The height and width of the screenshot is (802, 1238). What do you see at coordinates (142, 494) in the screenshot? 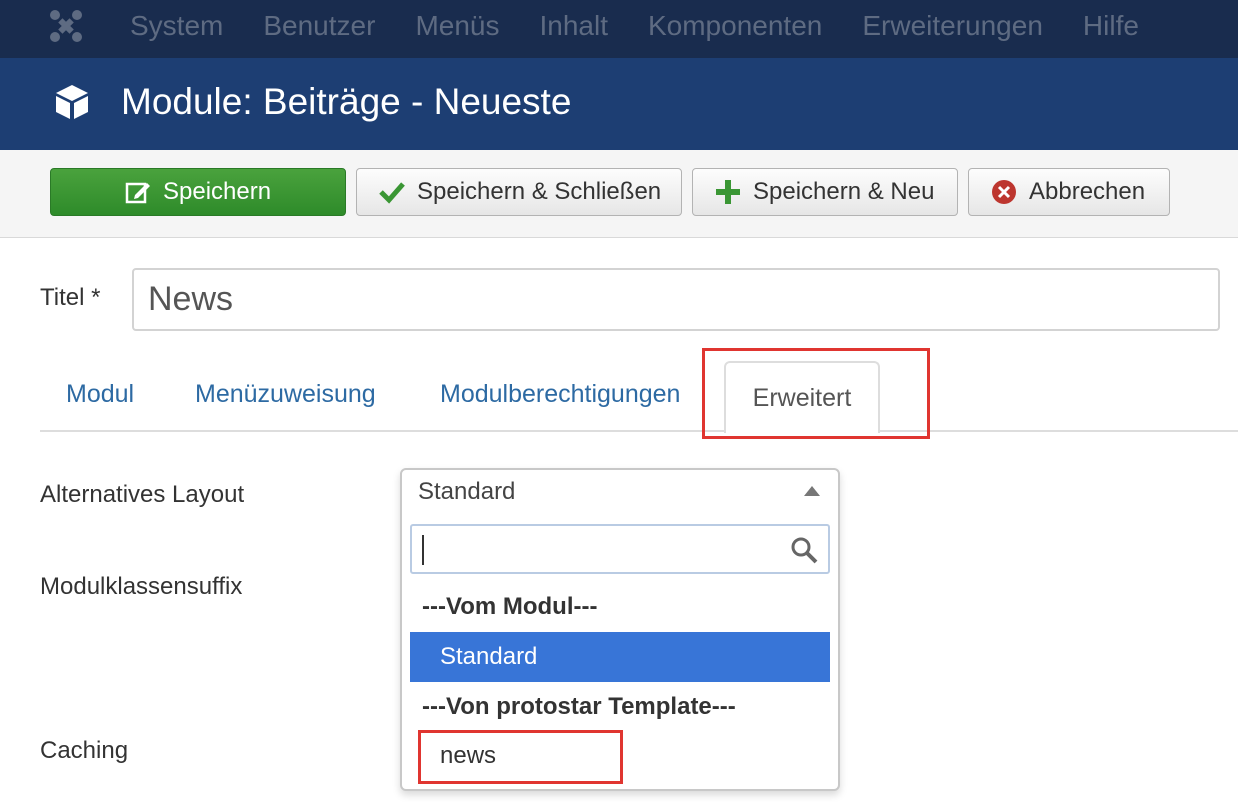
I see `layout-label: Alternatives Layout` at bounding box center [142, 494].